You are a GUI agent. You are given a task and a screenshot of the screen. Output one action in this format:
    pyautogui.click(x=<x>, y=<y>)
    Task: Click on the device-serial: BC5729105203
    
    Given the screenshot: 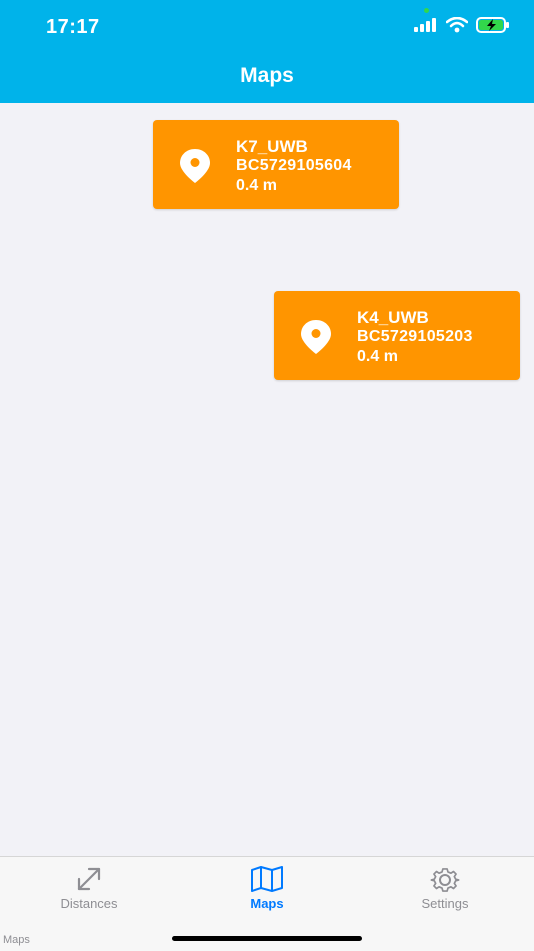 What is the action you would take?
    pyautogui.click(x=415, y=336)
    